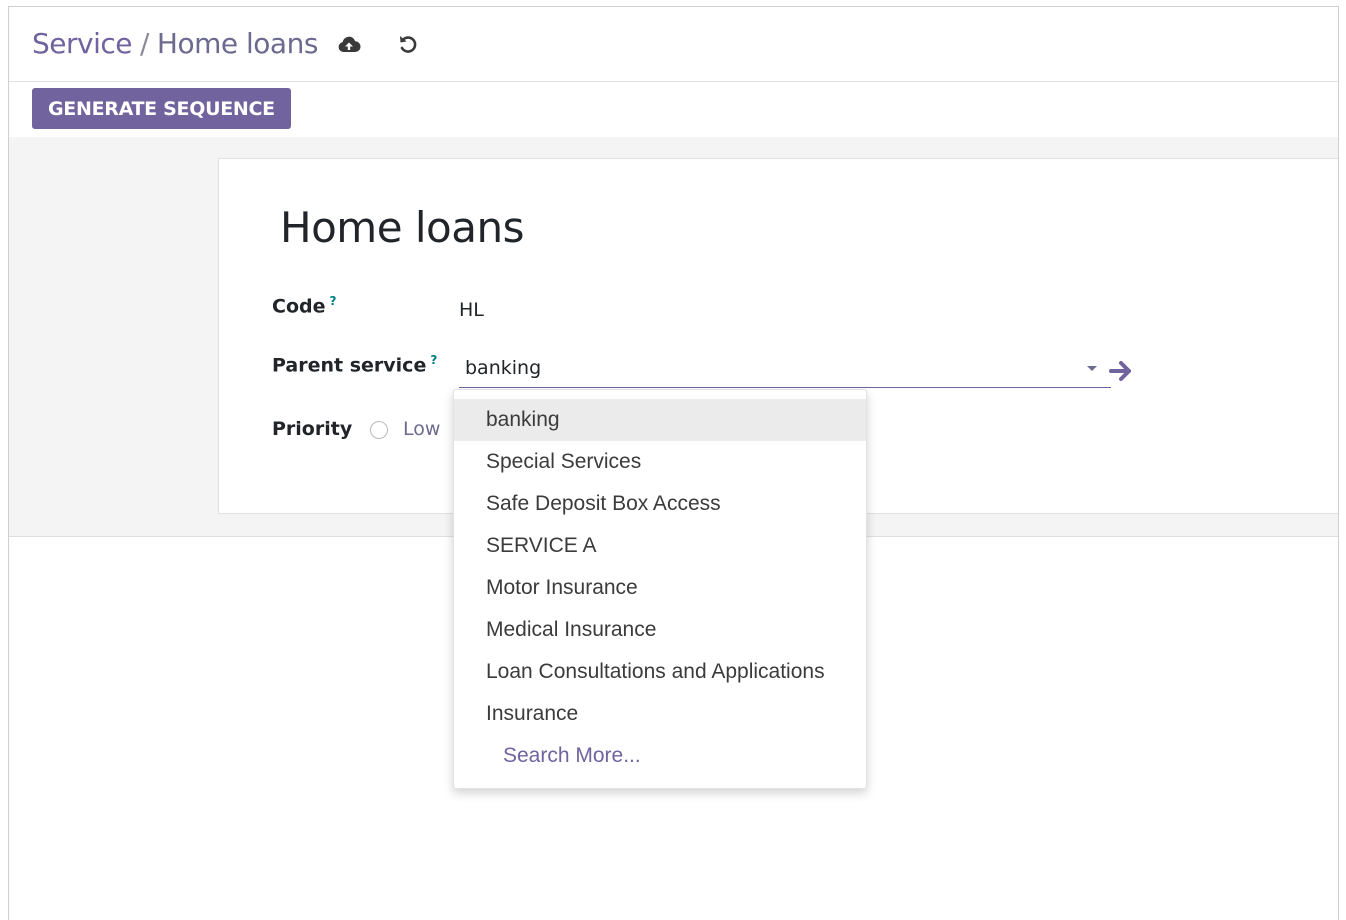  What do you see at coordinates (660, 546) in the screenshot?
I see `dropdown-item-service-a: SERVICE A` at bounding box center [660, 546].